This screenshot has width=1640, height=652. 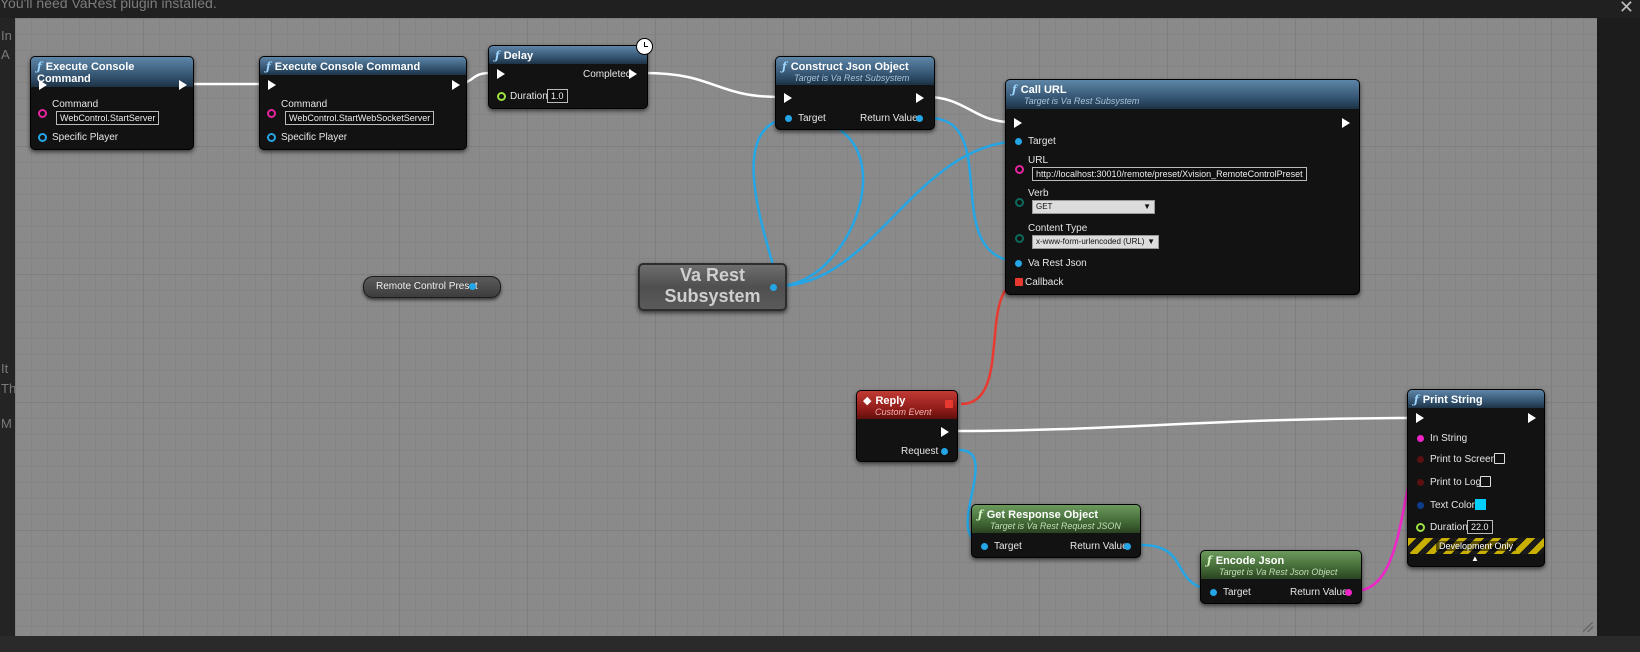 What do you see at coordinates (1588, 627) in the screenshot?
I see `resize-grip-icon` at bounding box center [1588, 627].